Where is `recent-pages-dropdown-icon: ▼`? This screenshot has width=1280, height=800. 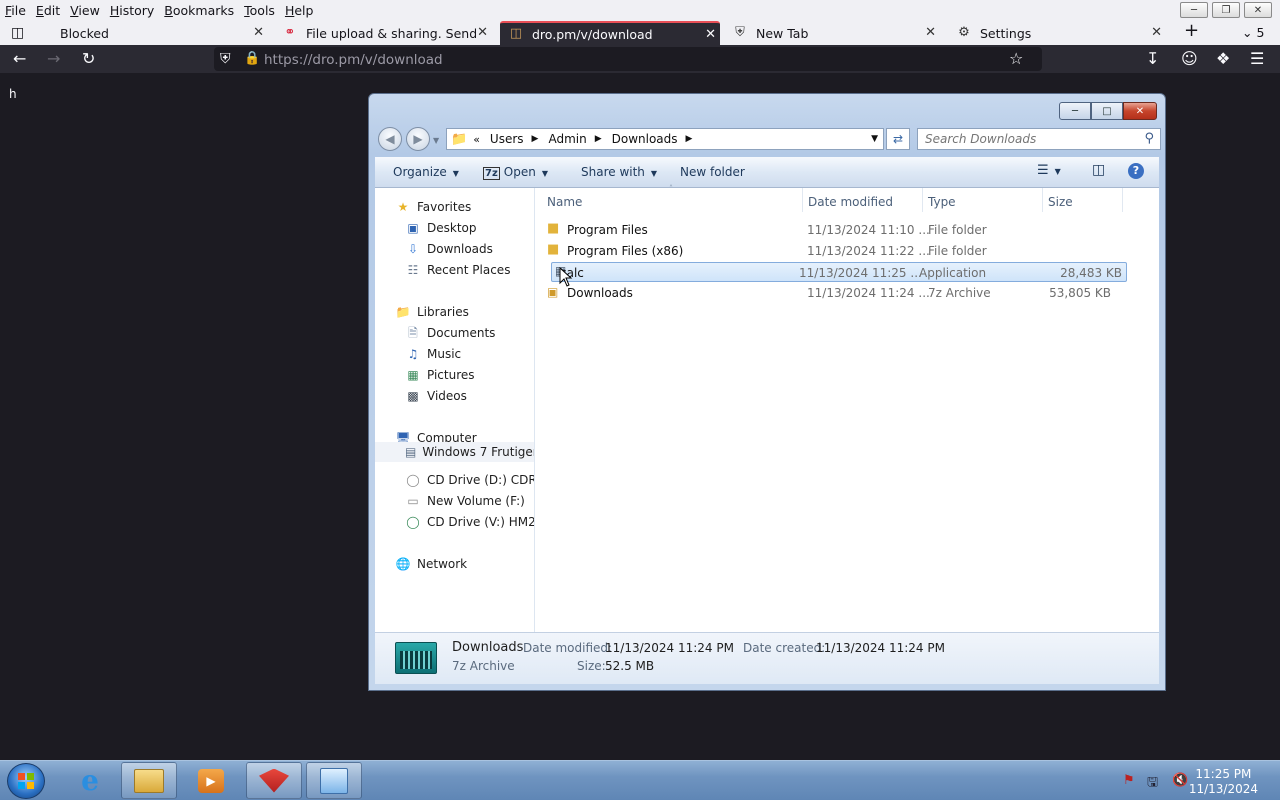
recent-pages-dropdown-icon: ▼ is located at coordinates (436, 140).